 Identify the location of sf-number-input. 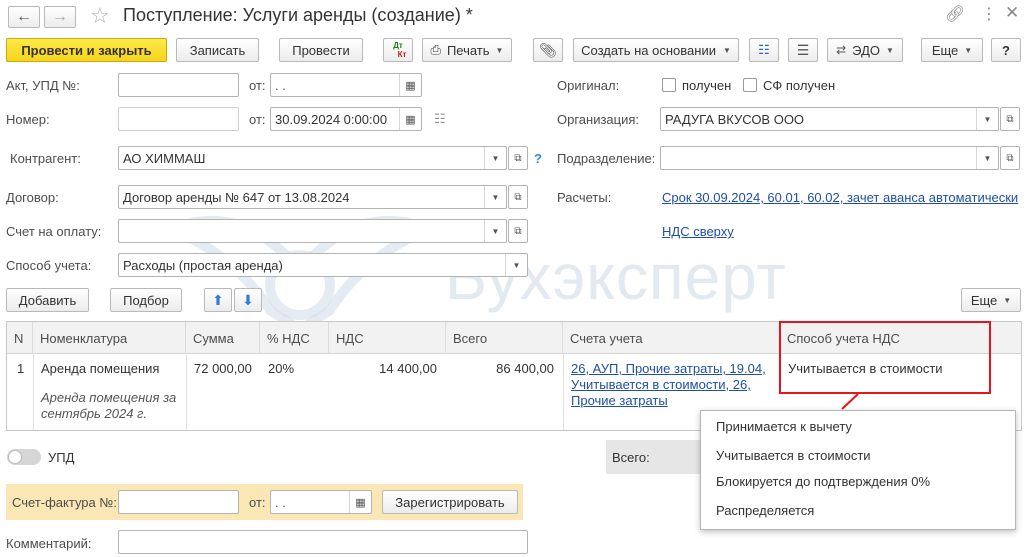
(178, 502).